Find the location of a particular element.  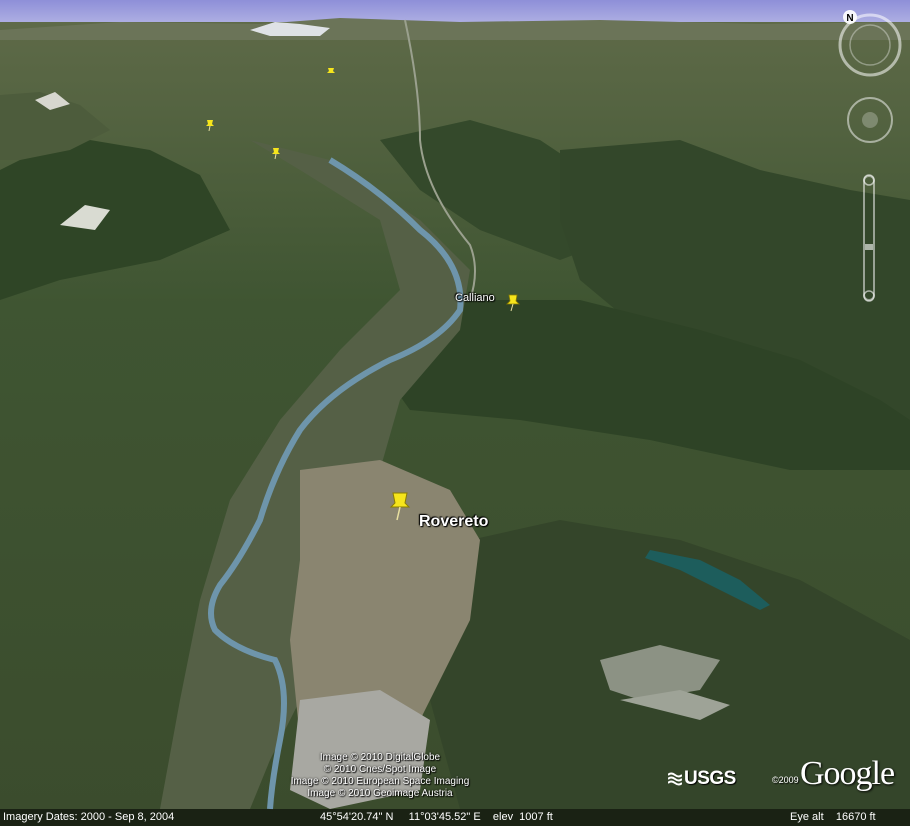

credit-line: Image © 2010 European Space Imaging is located at coordinates (380, 781).